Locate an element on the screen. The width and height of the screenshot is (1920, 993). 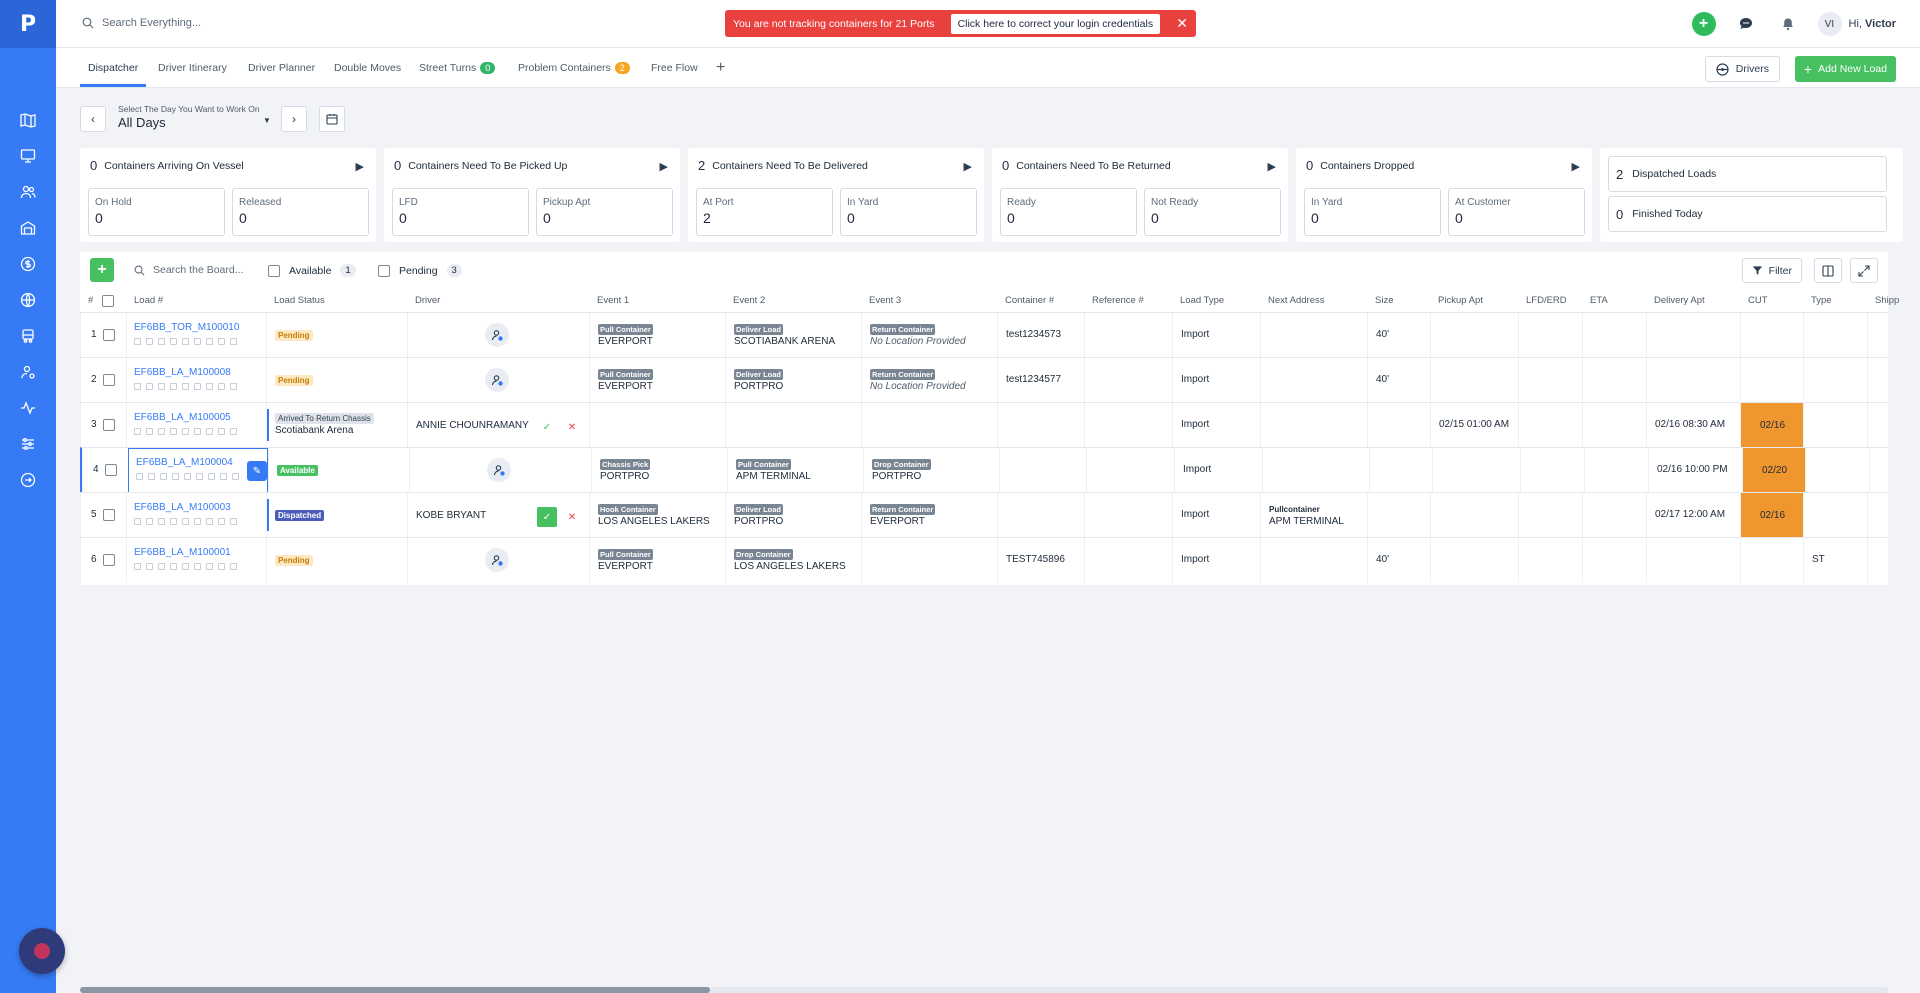
horizontal-scrollbar is located at coordinates (984, 990).